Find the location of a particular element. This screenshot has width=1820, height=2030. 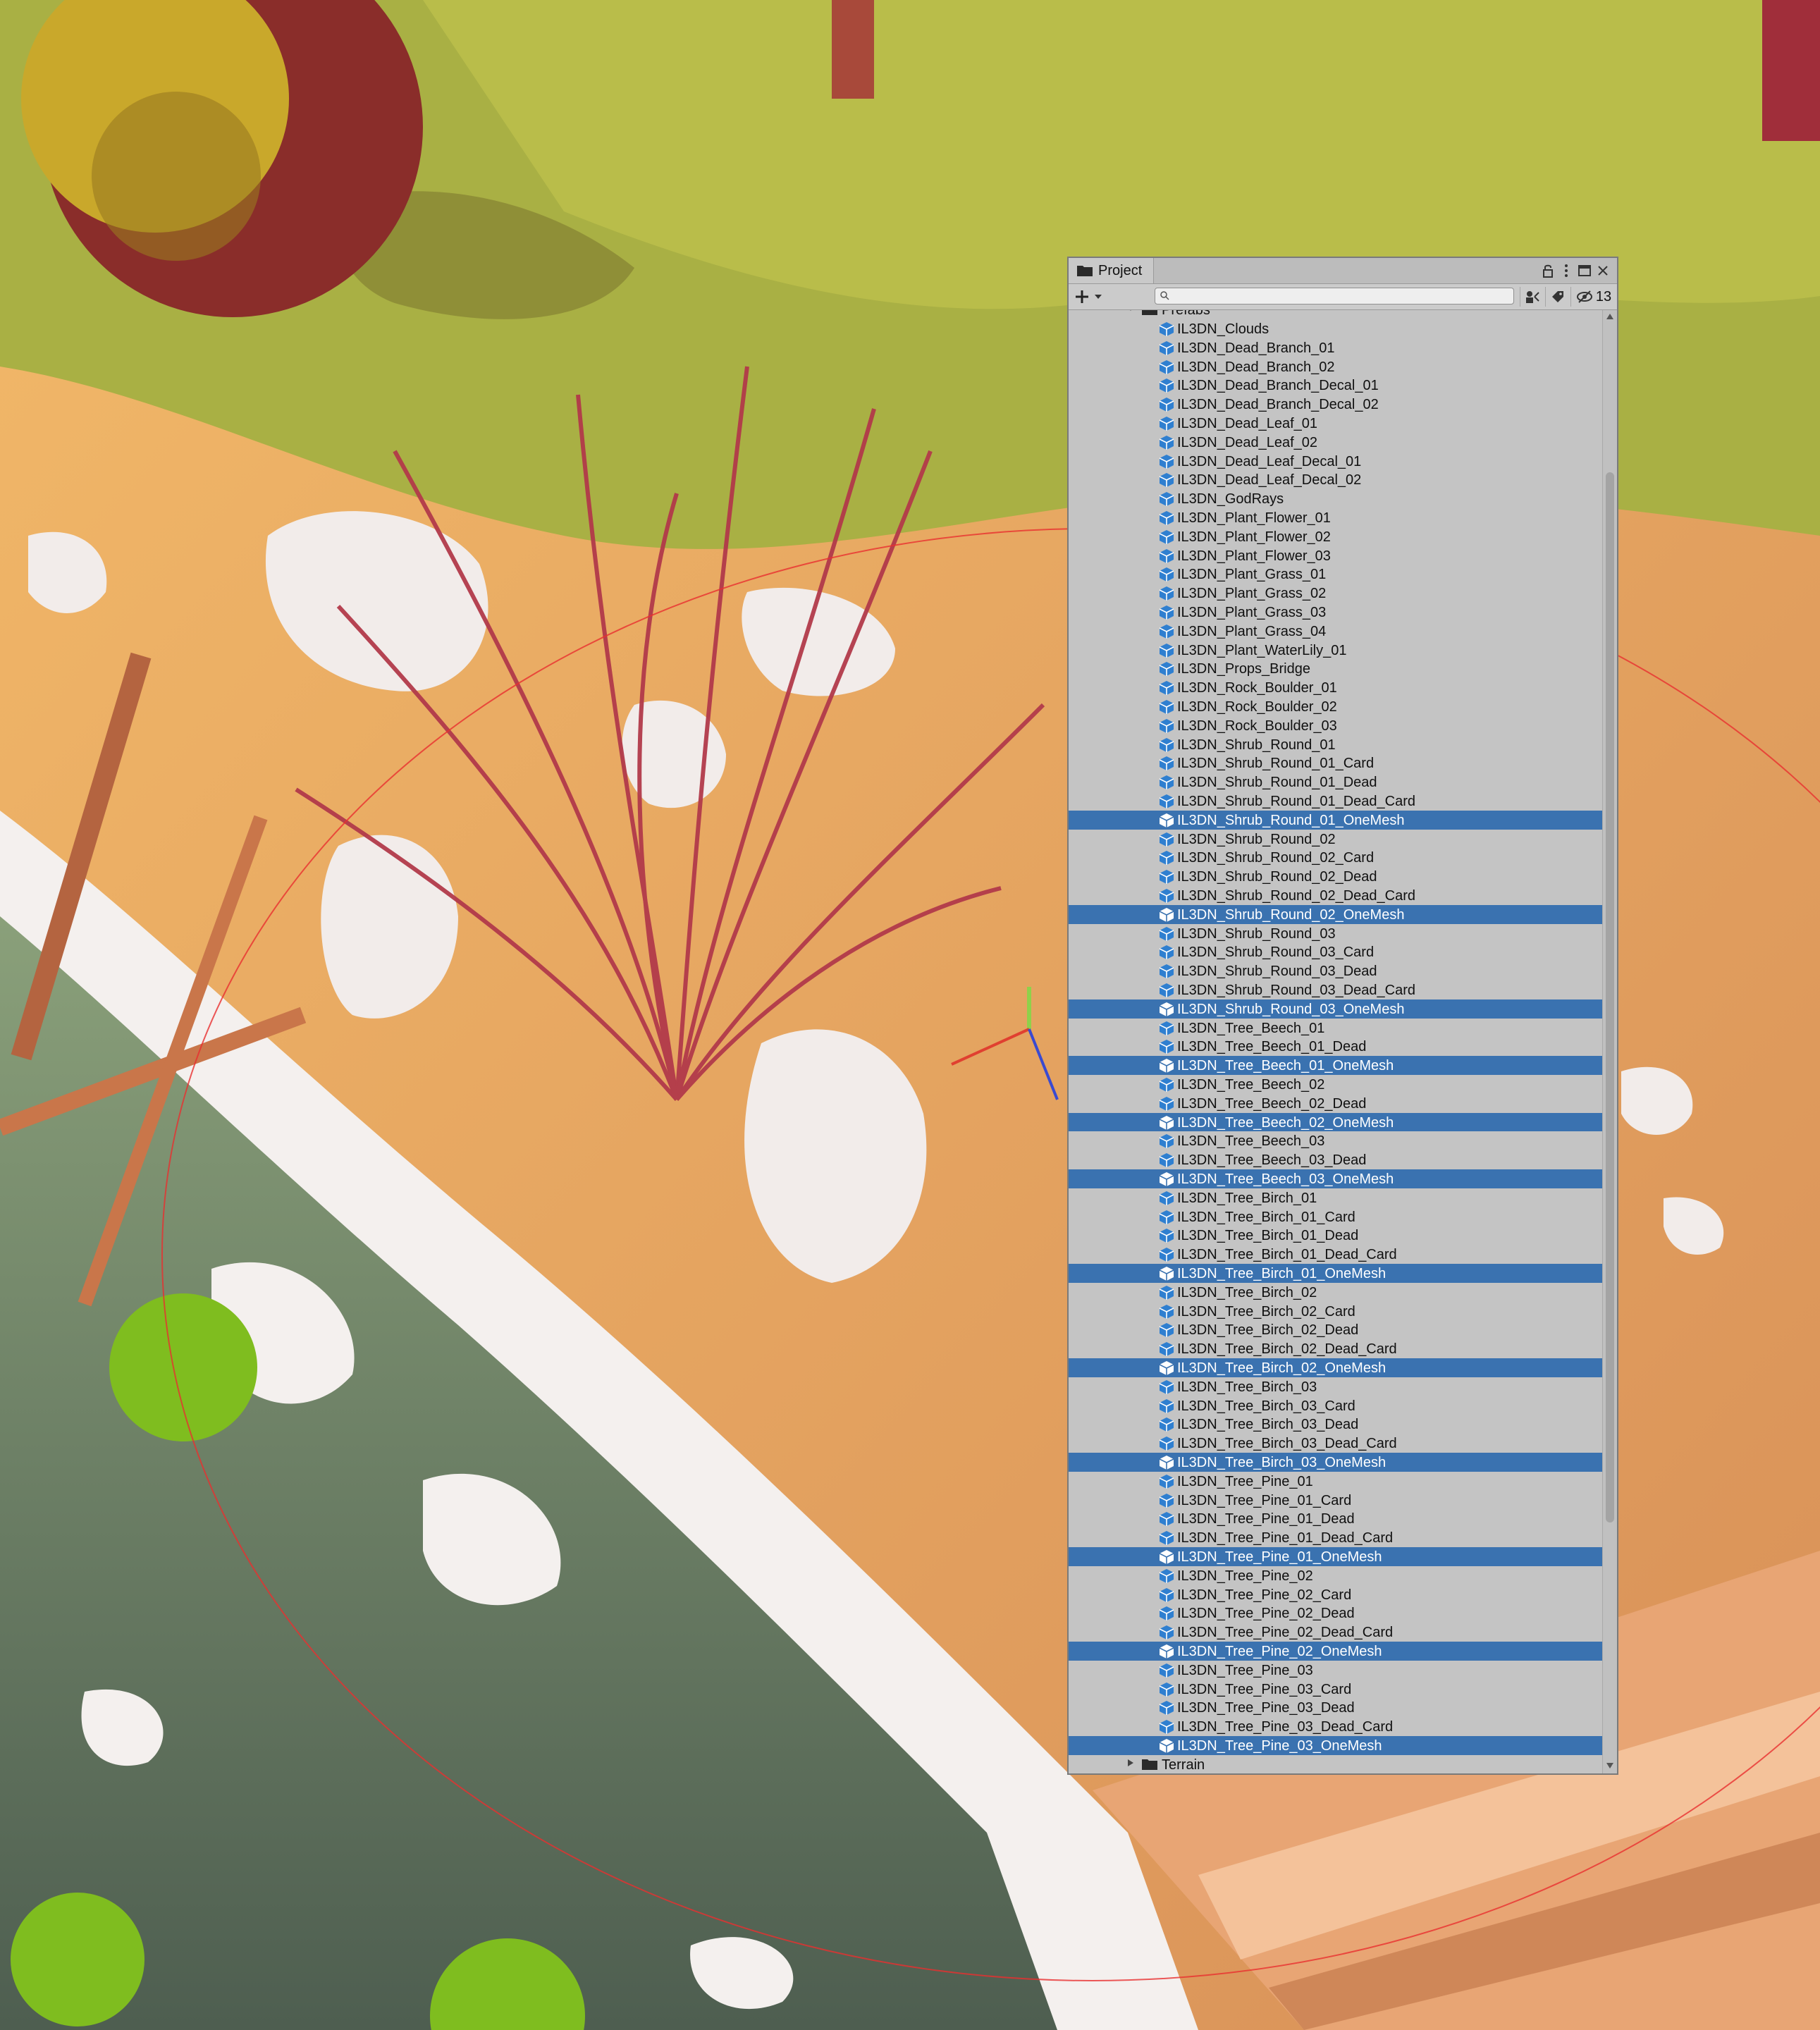

asset-row: IL3DN_Tree_Birch_02 is located at coordinates (1336, 1293).